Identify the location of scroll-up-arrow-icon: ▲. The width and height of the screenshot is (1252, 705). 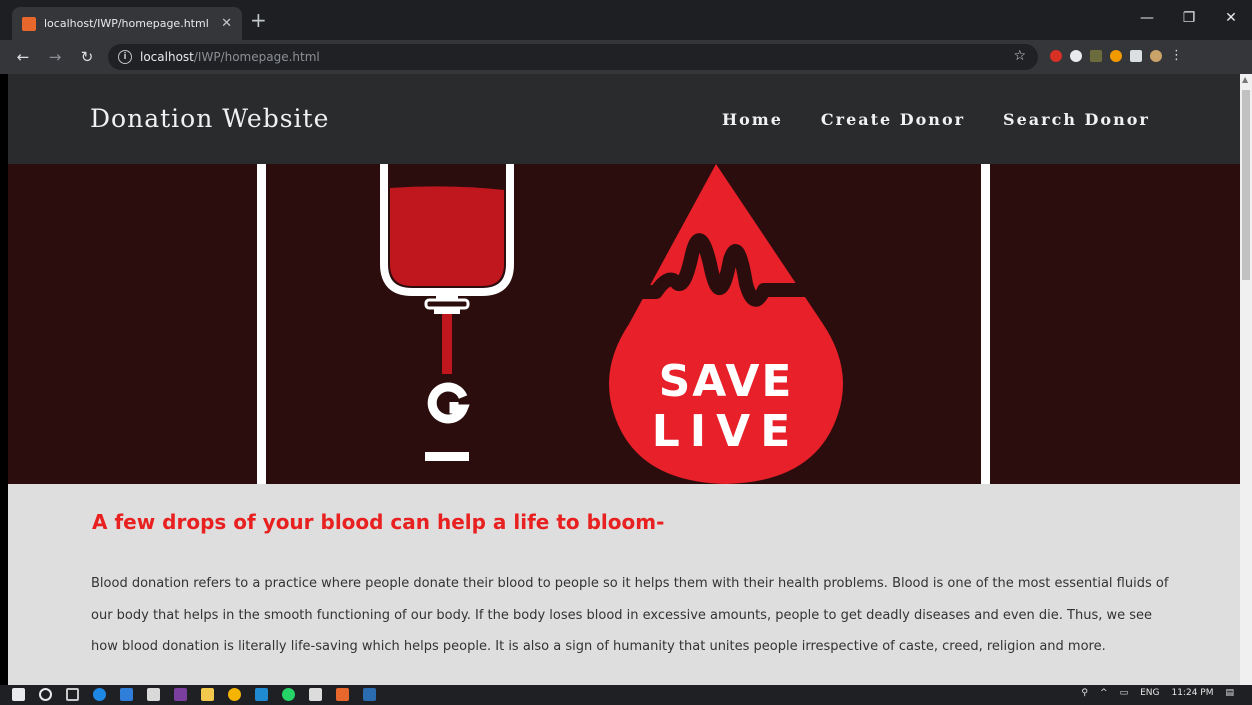
(1246, 80).